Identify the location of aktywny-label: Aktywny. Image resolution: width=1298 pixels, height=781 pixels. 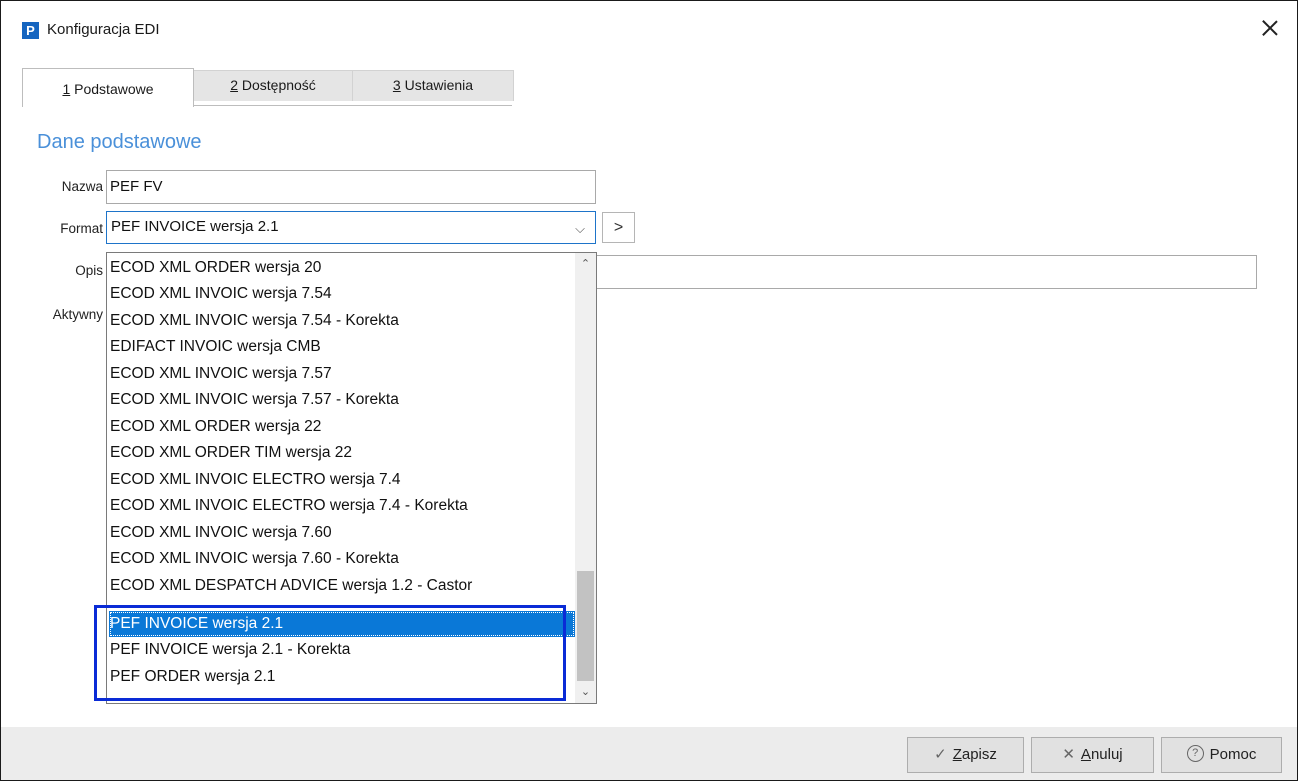
(77, 314).